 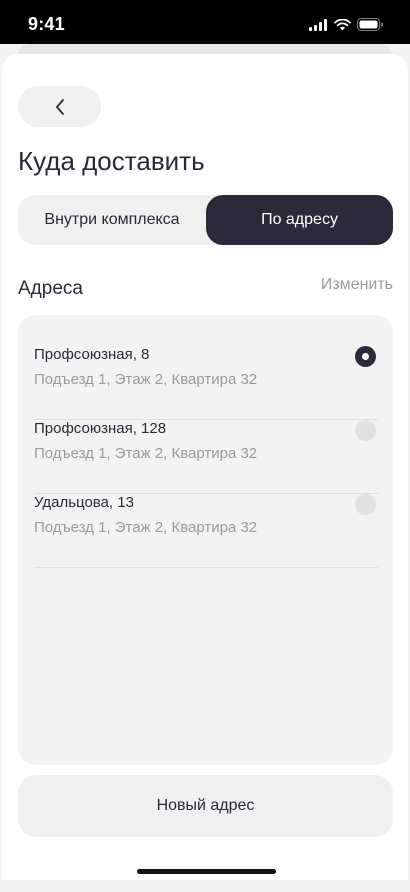 I want to click on status-icons, so click(x=346, y=24).